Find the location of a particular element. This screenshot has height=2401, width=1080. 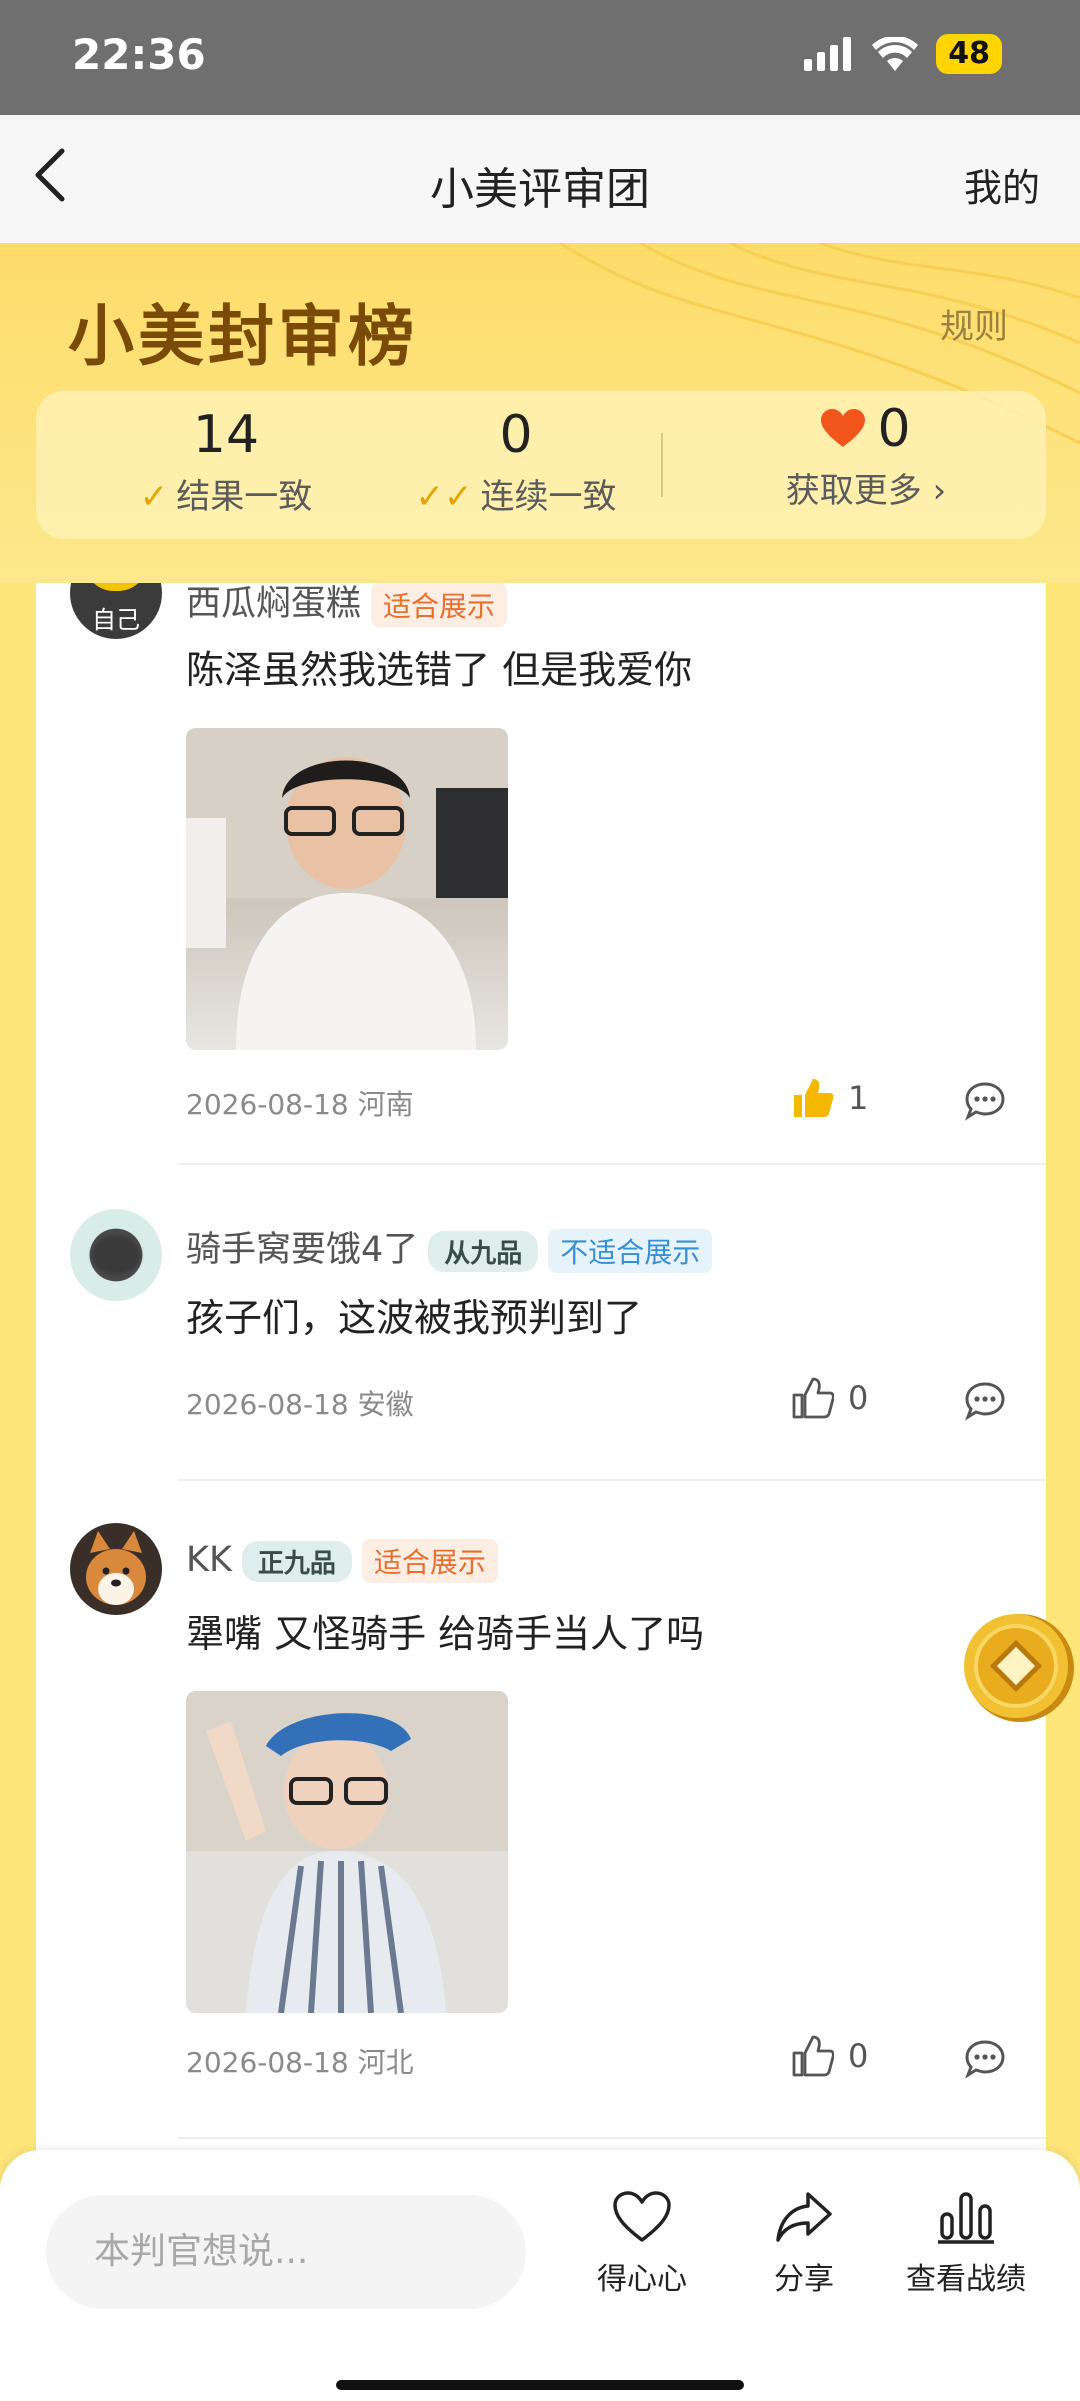

status-icons: 48 is located at coordinates (903, 54).